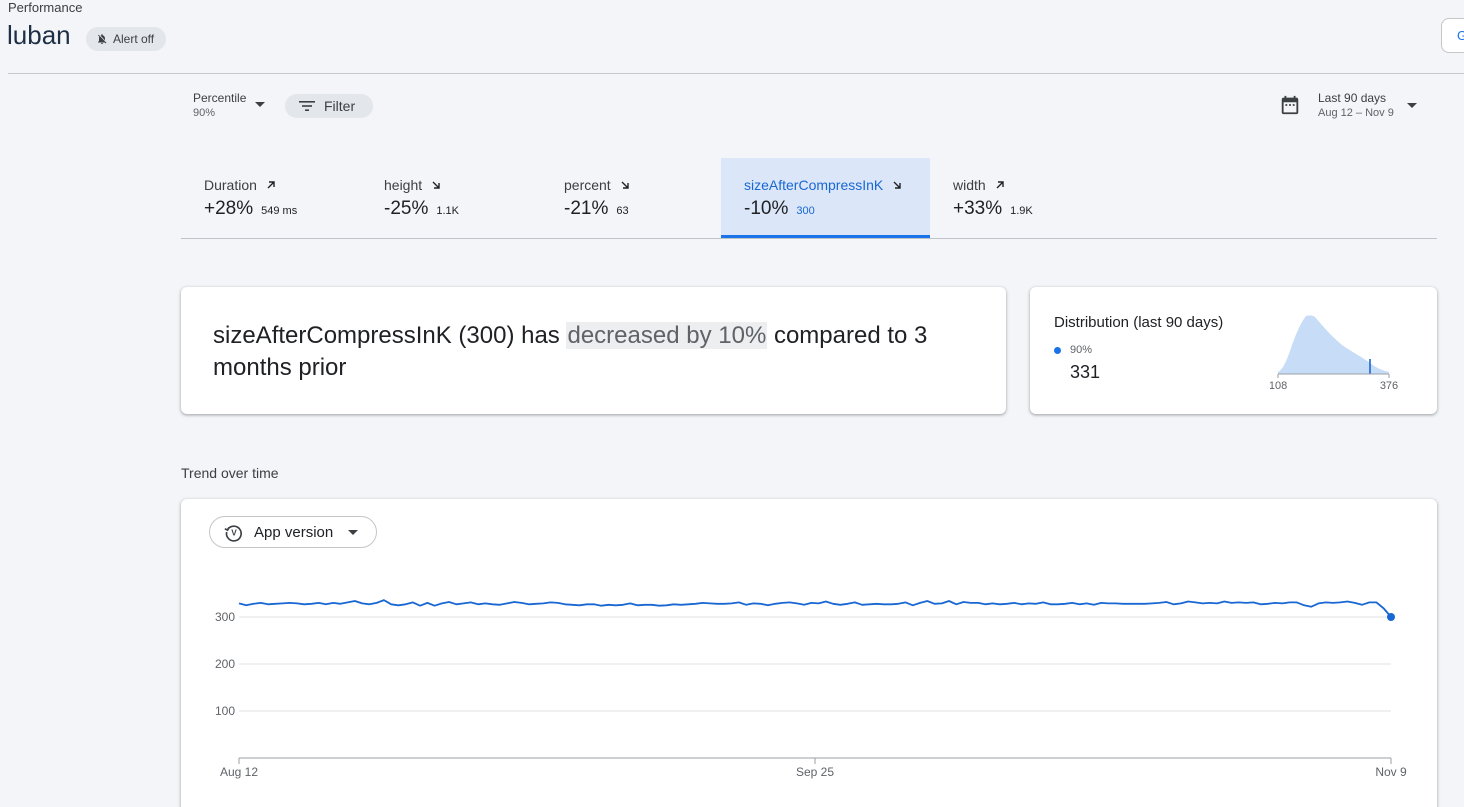  Describe the element at coordinates (1021, 211) in the screenshot. I see `tab-value: 1.9K` at that location.